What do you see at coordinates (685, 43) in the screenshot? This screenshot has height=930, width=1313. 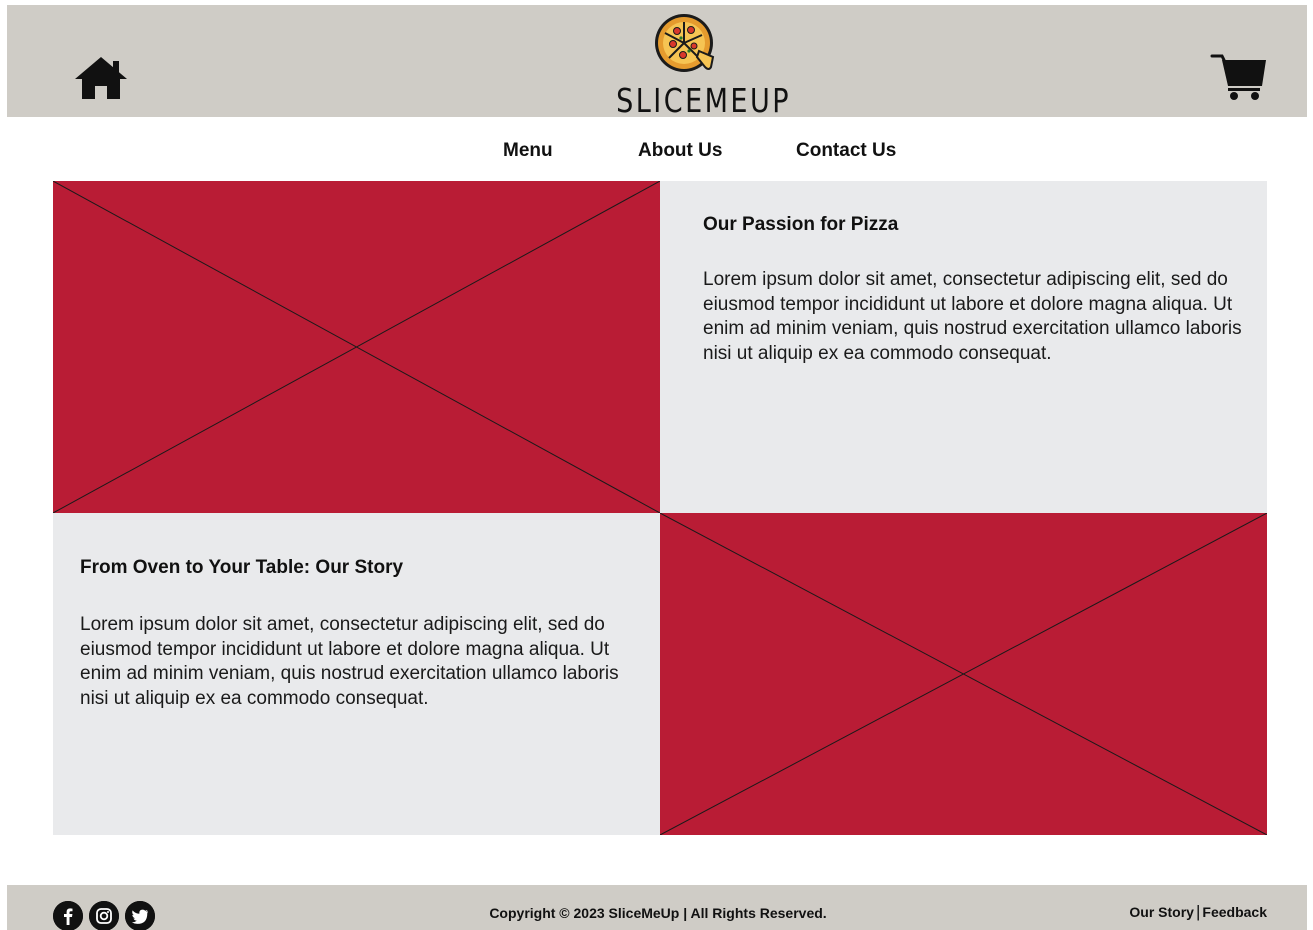 I see `pizza-icon` at bounding box center [685, 43].